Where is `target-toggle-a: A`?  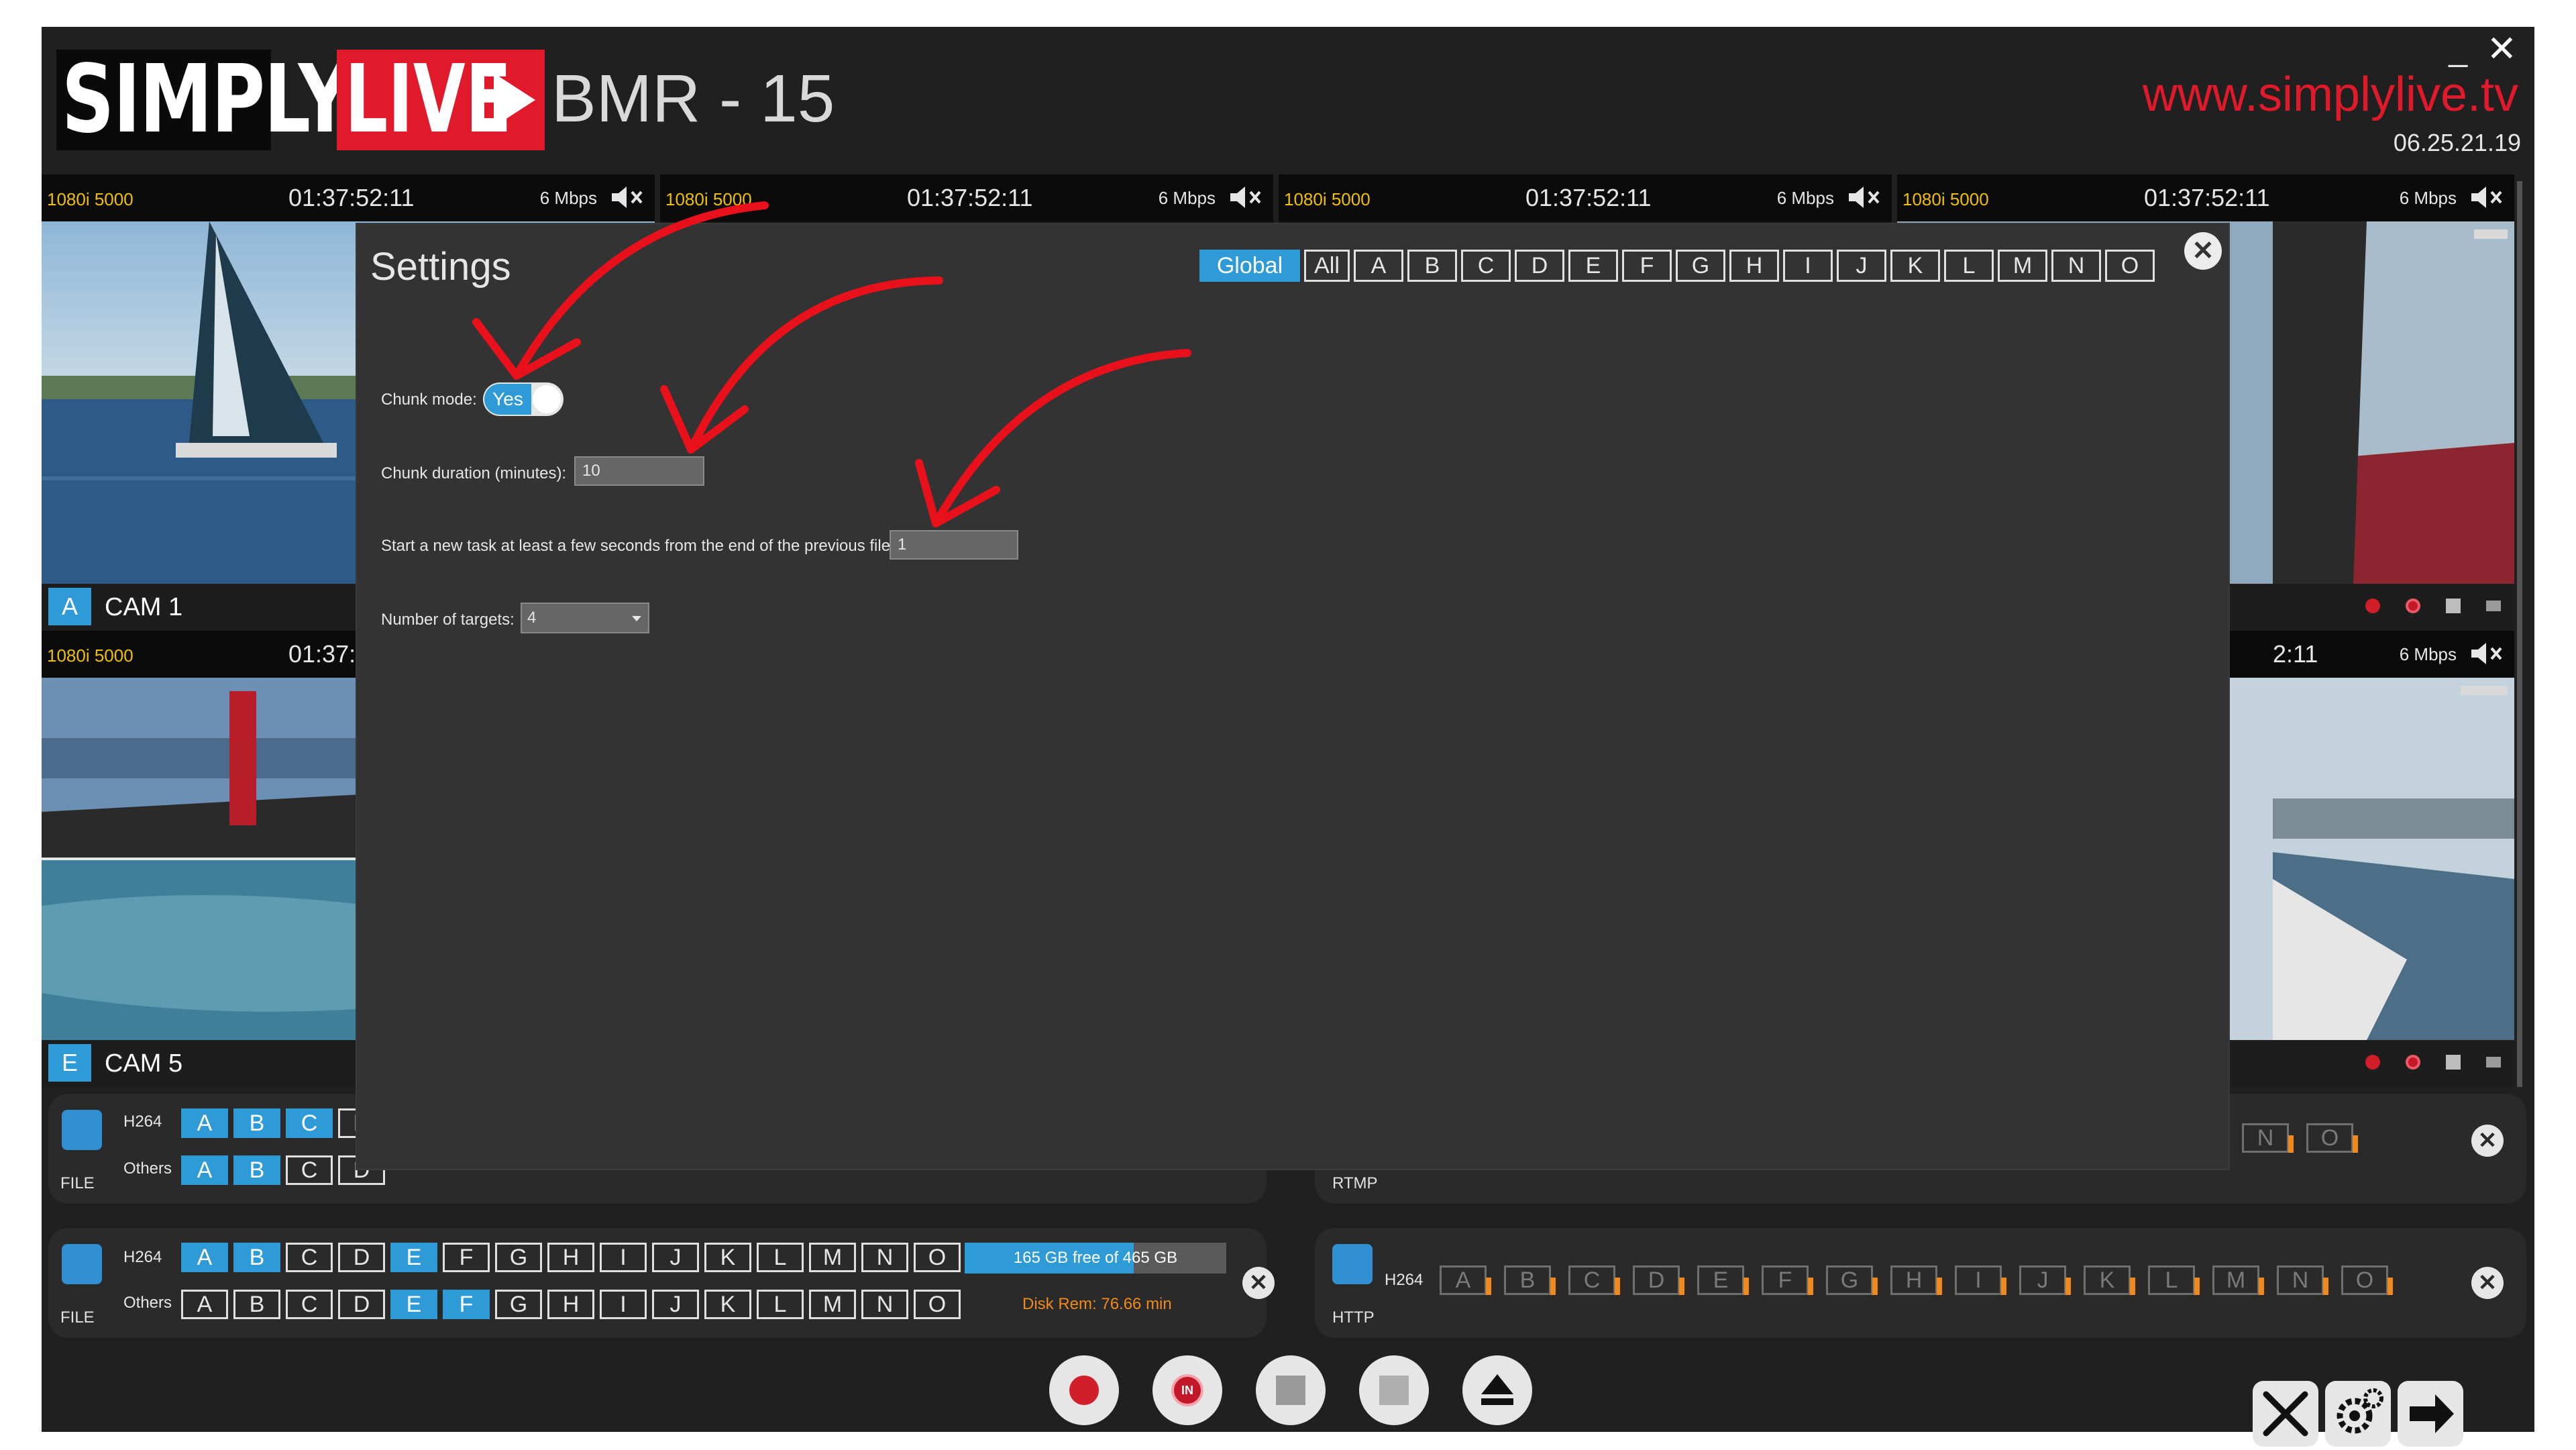 target-toggle-a: A is located at coordinates (204, 1123).